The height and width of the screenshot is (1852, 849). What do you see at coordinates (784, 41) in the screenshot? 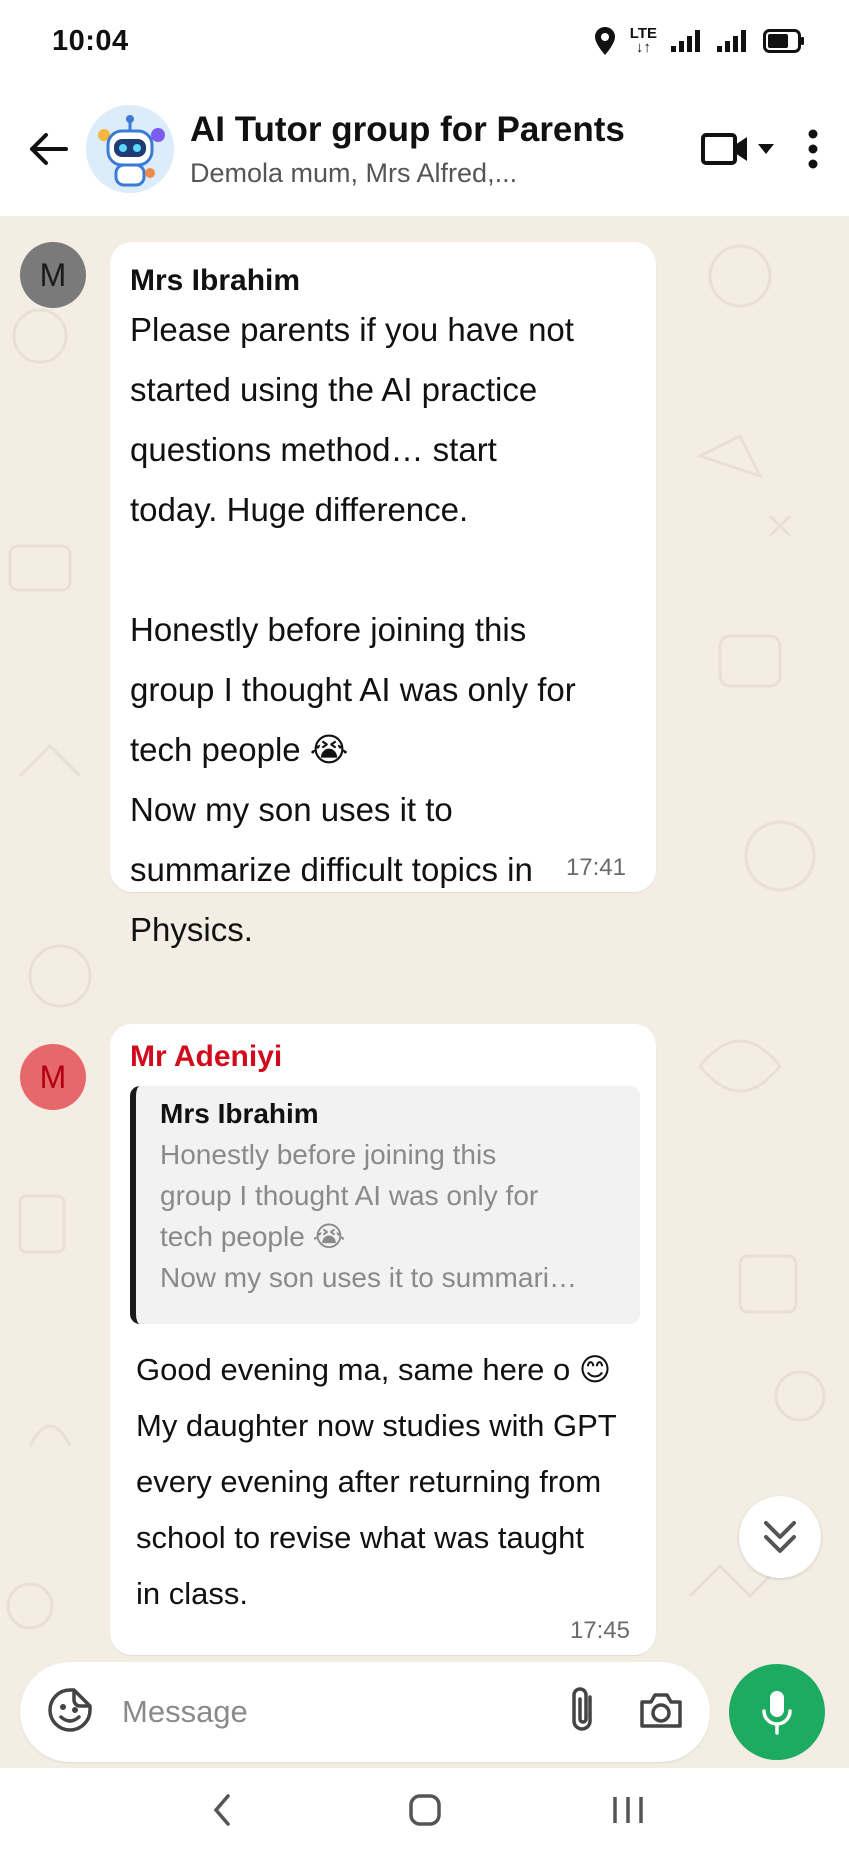
I see `battery-icon` at bounding box center [784, 41].